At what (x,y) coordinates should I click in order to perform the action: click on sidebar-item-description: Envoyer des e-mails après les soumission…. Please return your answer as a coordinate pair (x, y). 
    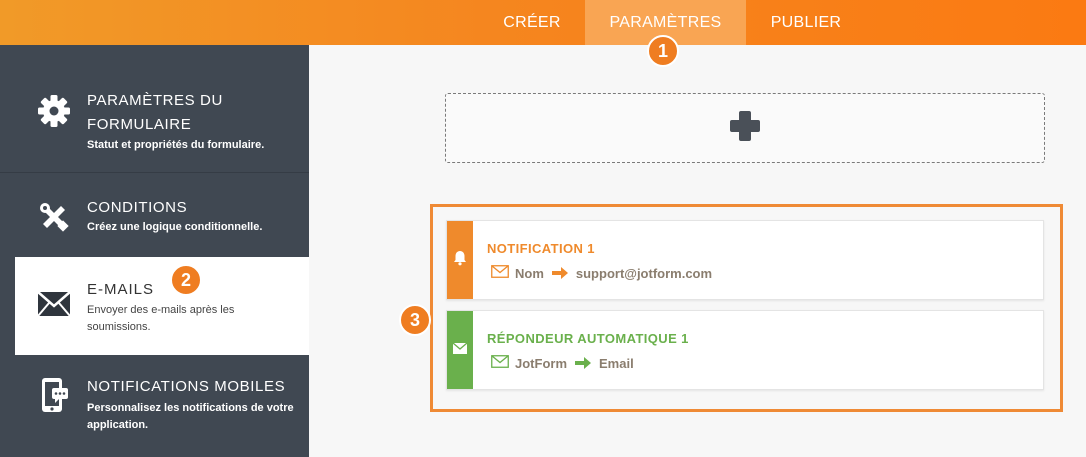
    Looking at the image, I should click on (161, 318).